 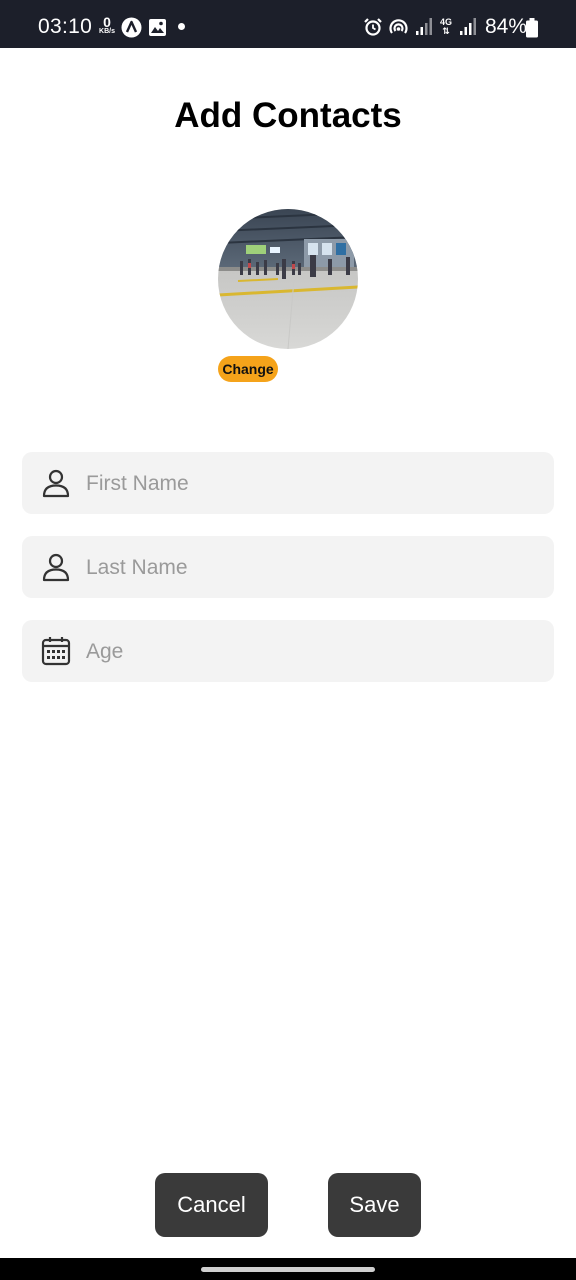 I want to click on home-indicator, so click(x=288, y=1269).